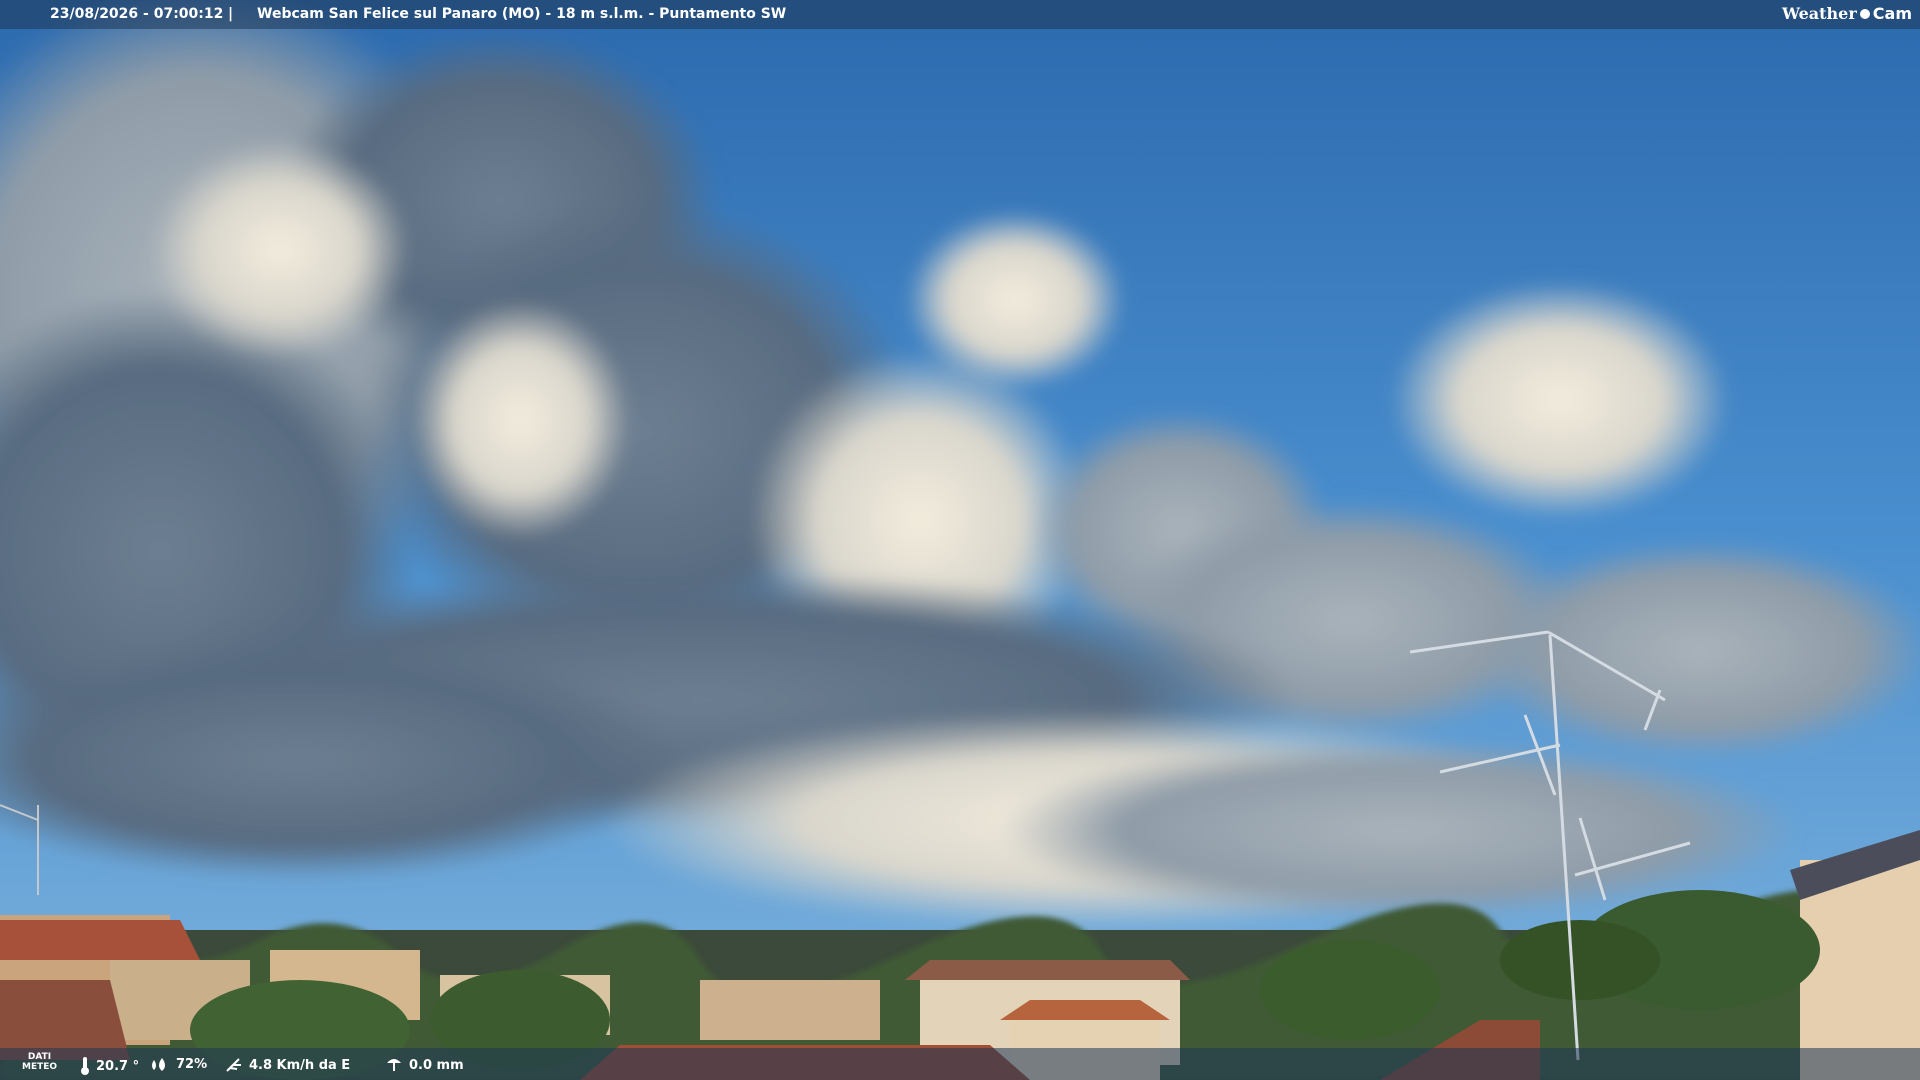  What do you see at coordinates (118, 1066) in the screenshot?
I see `temperature-value: 20.7 °` at bounding box center [118, 1066].